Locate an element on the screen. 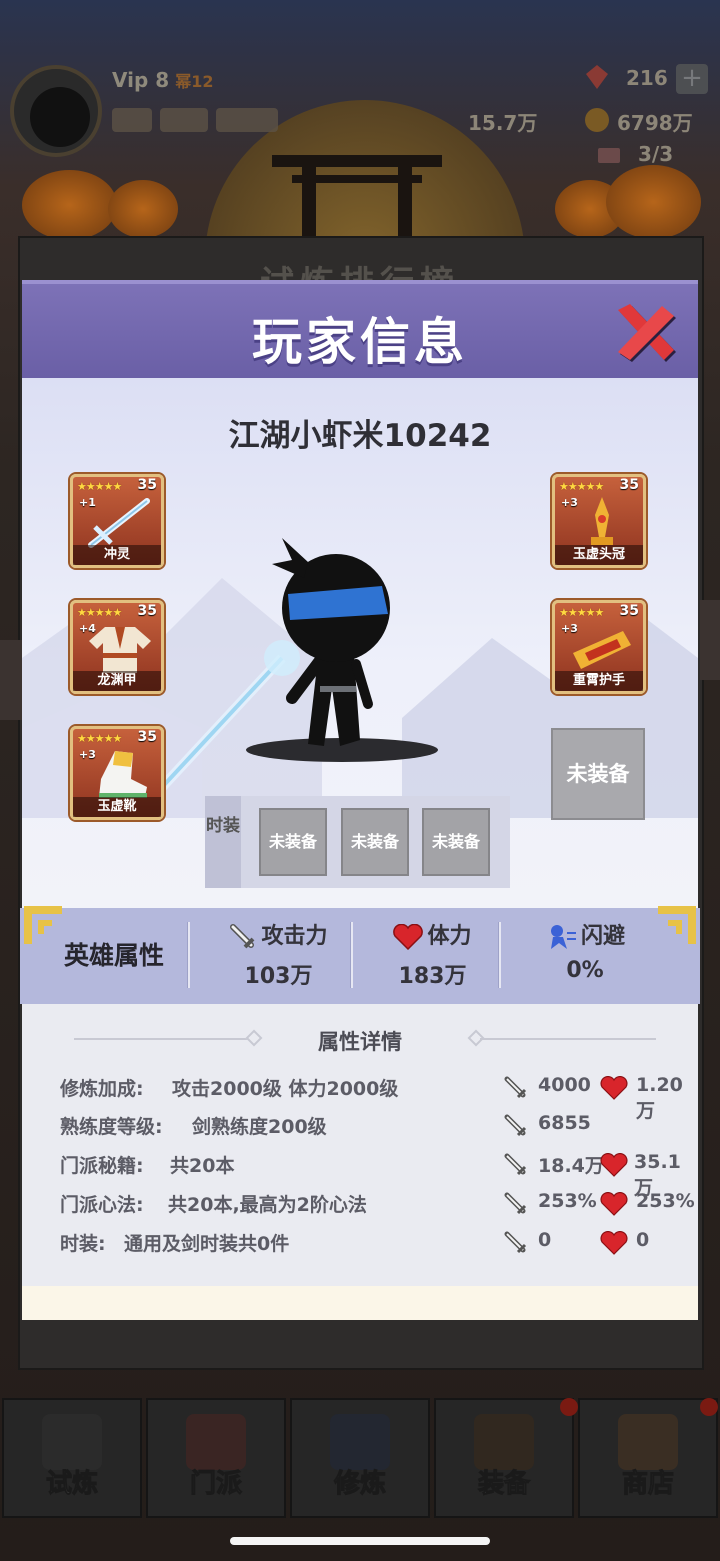  fashion-label: 时装 is located at coordinates (223, 842).